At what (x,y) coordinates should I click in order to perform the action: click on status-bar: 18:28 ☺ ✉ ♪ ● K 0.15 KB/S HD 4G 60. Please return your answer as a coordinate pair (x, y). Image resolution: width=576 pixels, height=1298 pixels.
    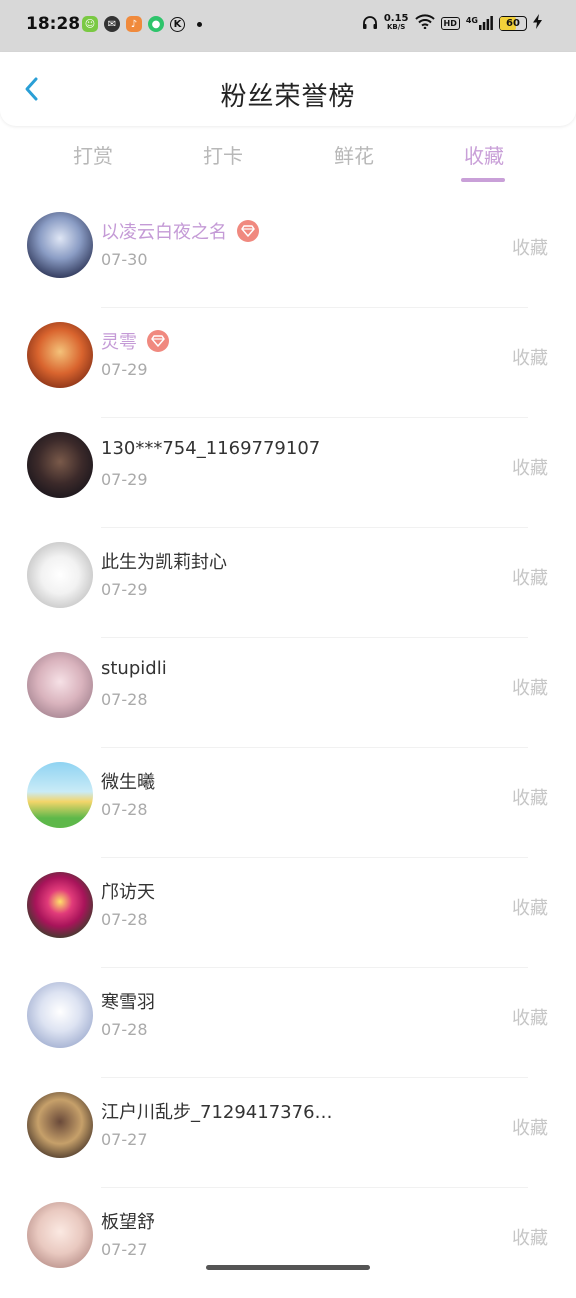
    Looking at the image, I should click on (288, 26).